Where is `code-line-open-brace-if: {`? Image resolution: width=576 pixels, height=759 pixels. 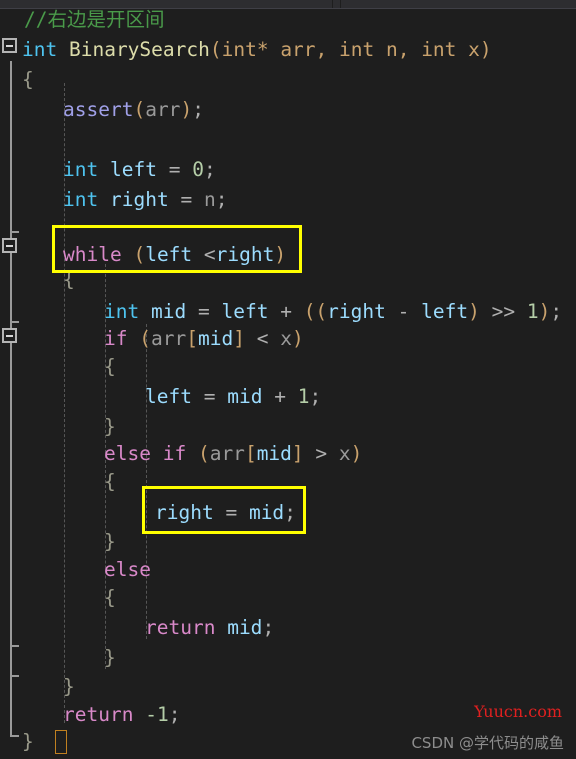 code-line-open-brace-if: { is located at coordinates (110, 367).